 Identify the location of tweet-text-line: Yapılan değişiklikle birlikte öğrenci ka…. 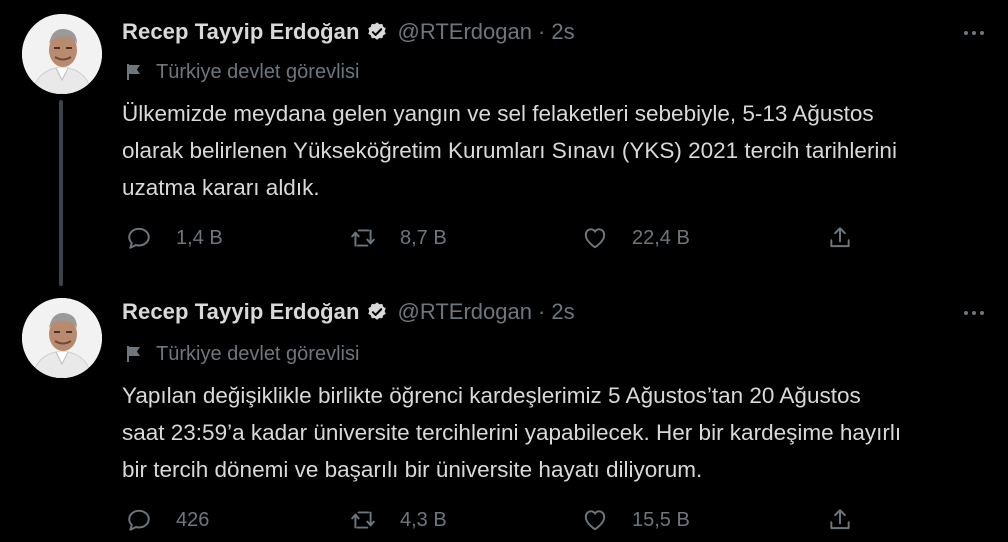
(491, 395).